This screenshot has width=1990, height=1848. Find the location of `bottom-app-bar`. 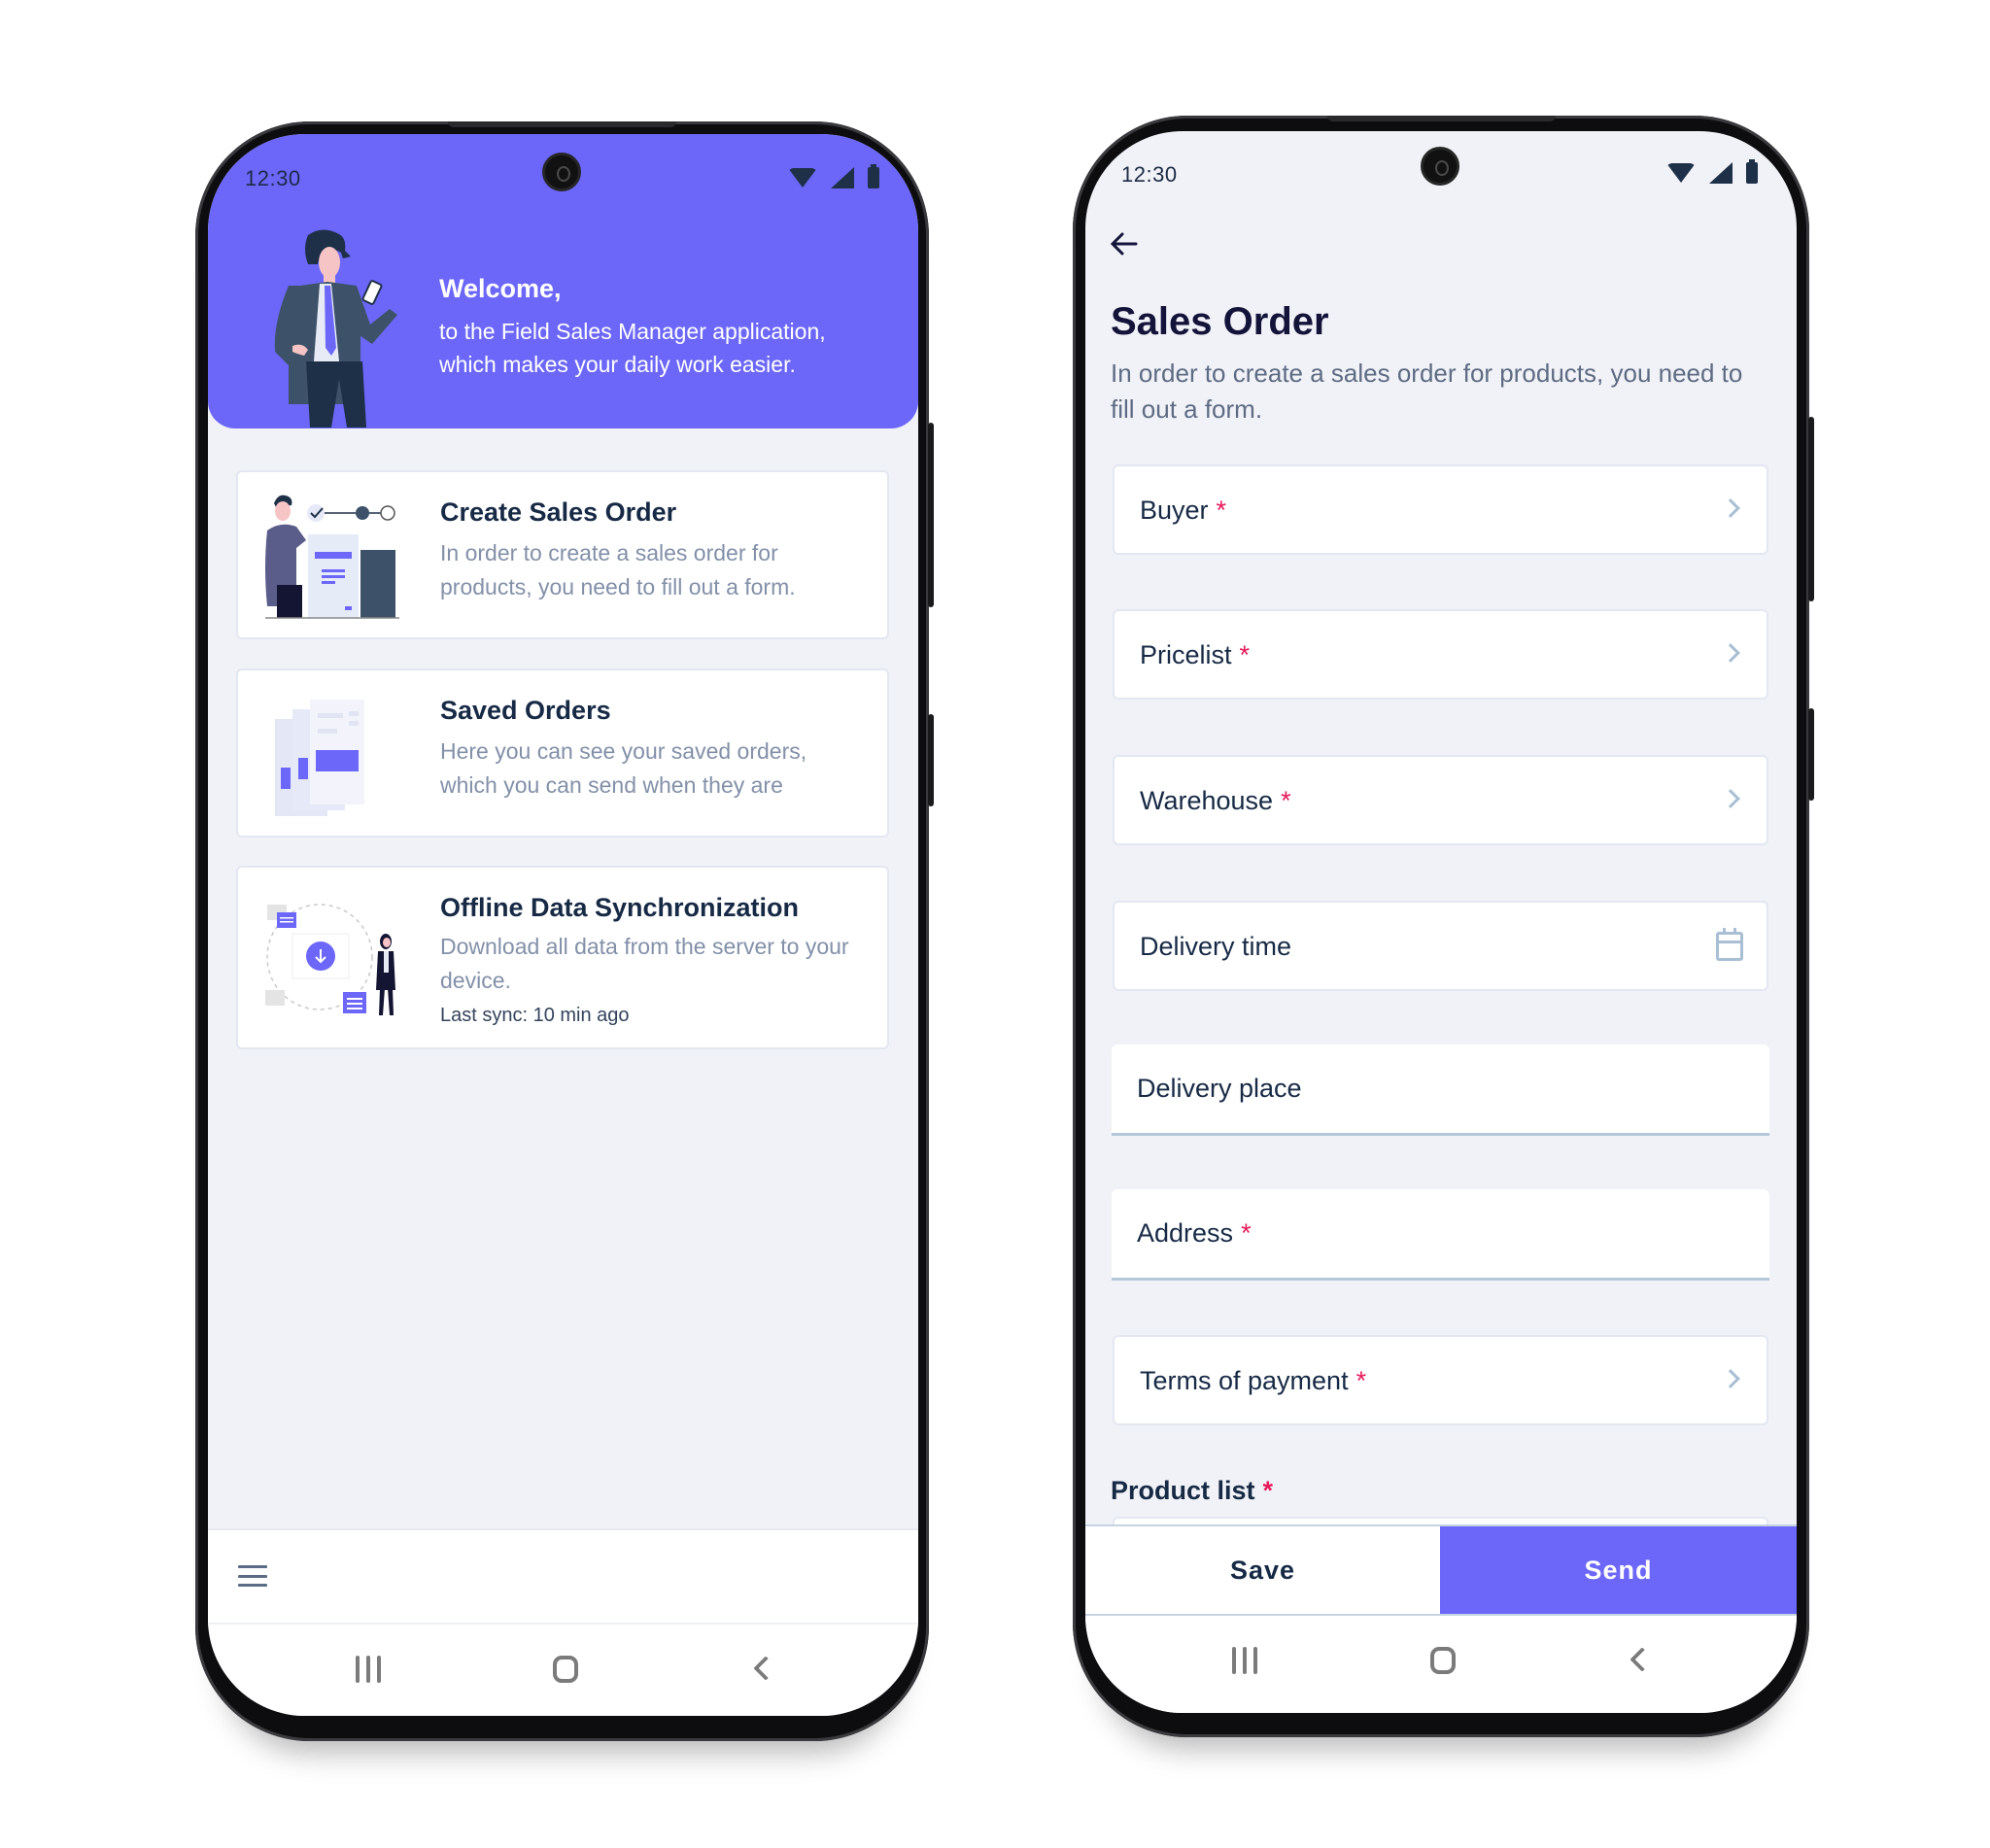

bottom-app-bar is located at coordinates (563, 1576).